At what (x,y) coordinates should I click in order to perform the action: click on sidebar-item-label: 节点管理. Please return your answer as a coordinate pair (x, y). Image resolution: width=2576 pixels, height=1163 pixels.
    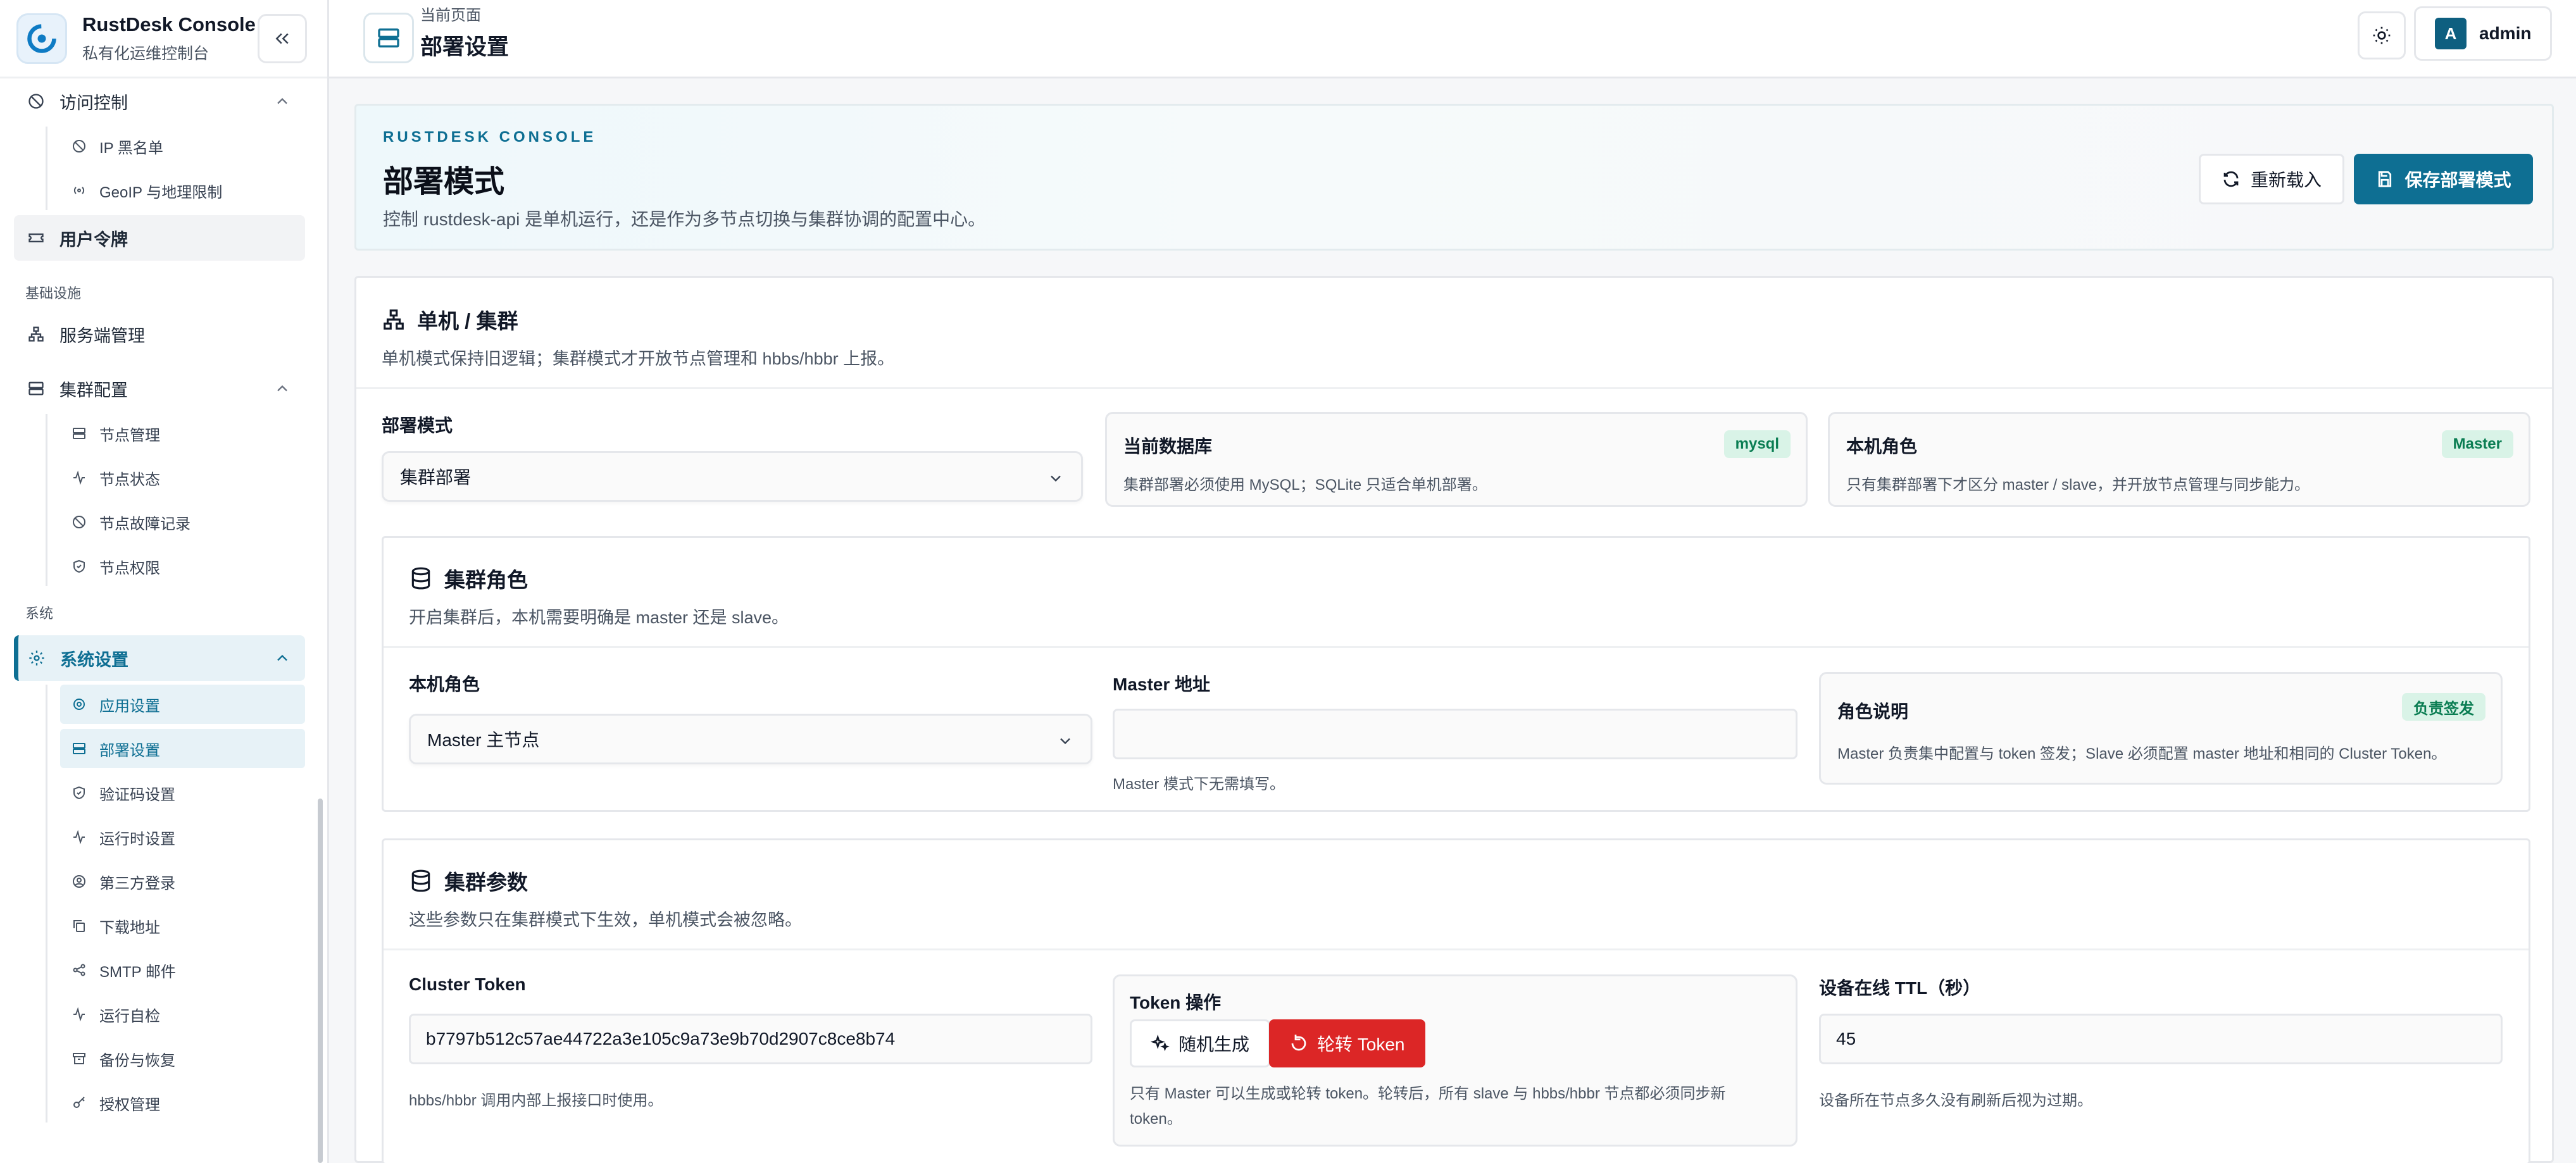
    Looking at the image, I should click on (129, 435).